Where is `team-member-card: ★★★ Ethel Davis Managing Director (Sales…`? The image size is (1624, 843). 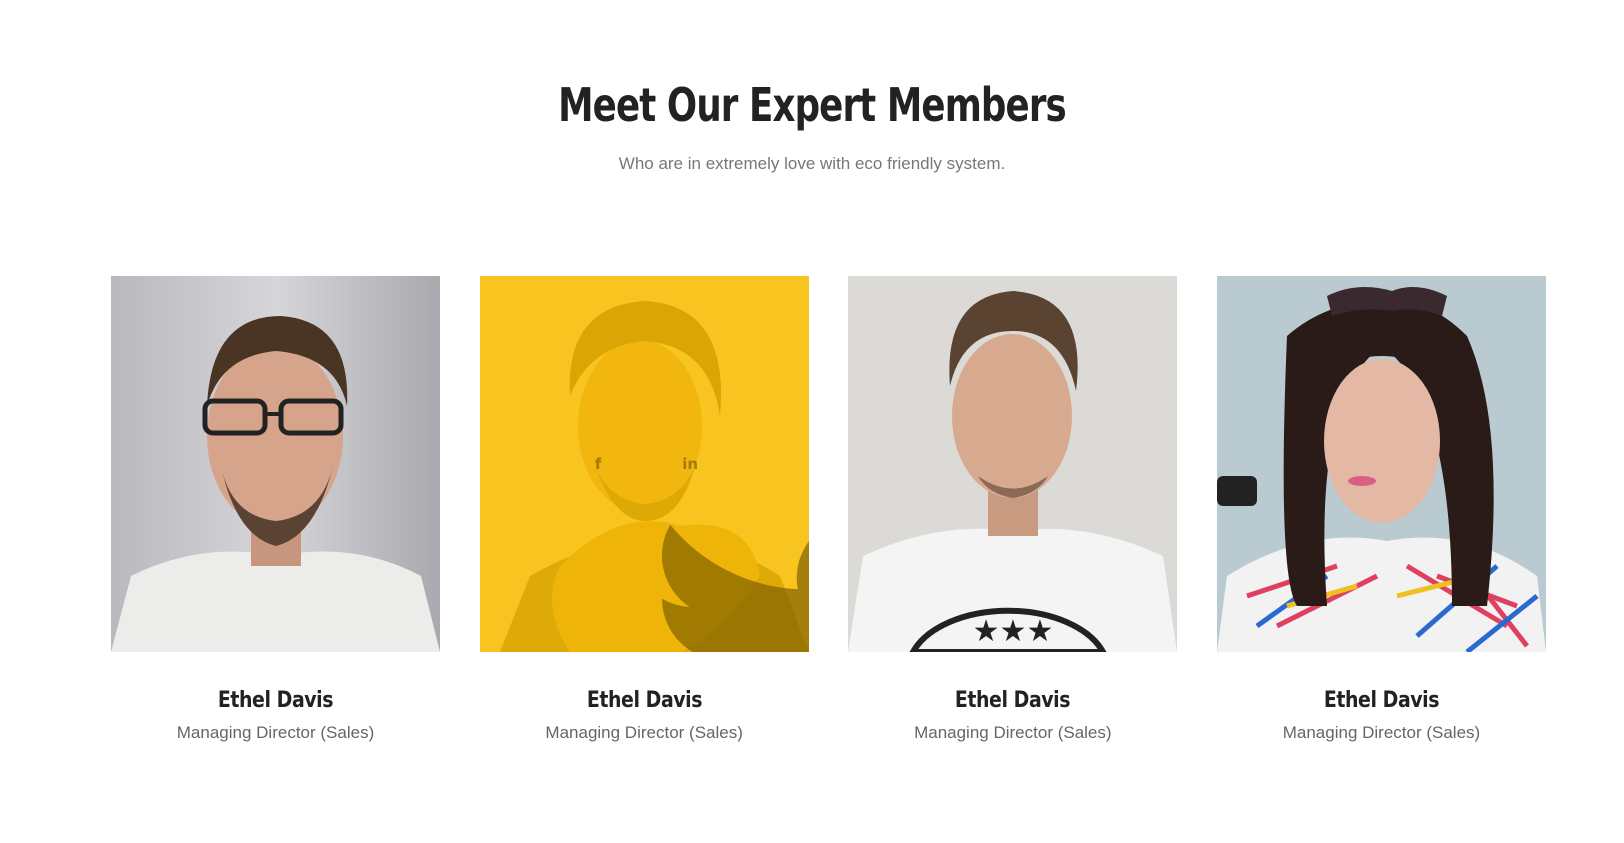
team-member-card: ★★★ Ethel Davis Managing Director (Sales… is located at coordinates (1013, 509).